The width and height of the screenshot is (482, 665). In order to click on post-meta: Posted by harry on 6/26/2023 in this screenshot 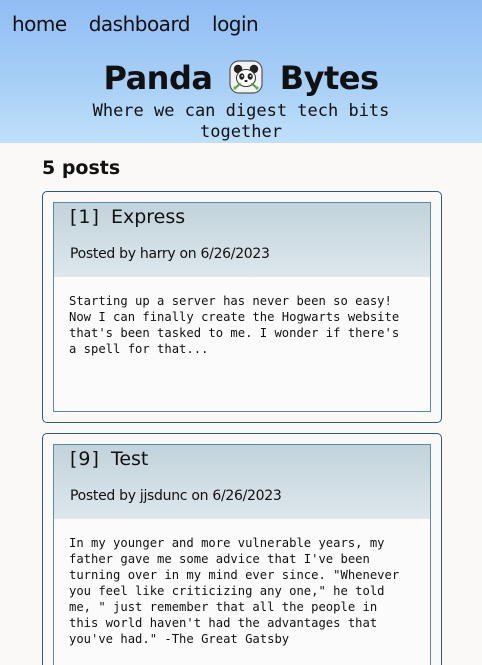, I will do `click(250, 254)`.